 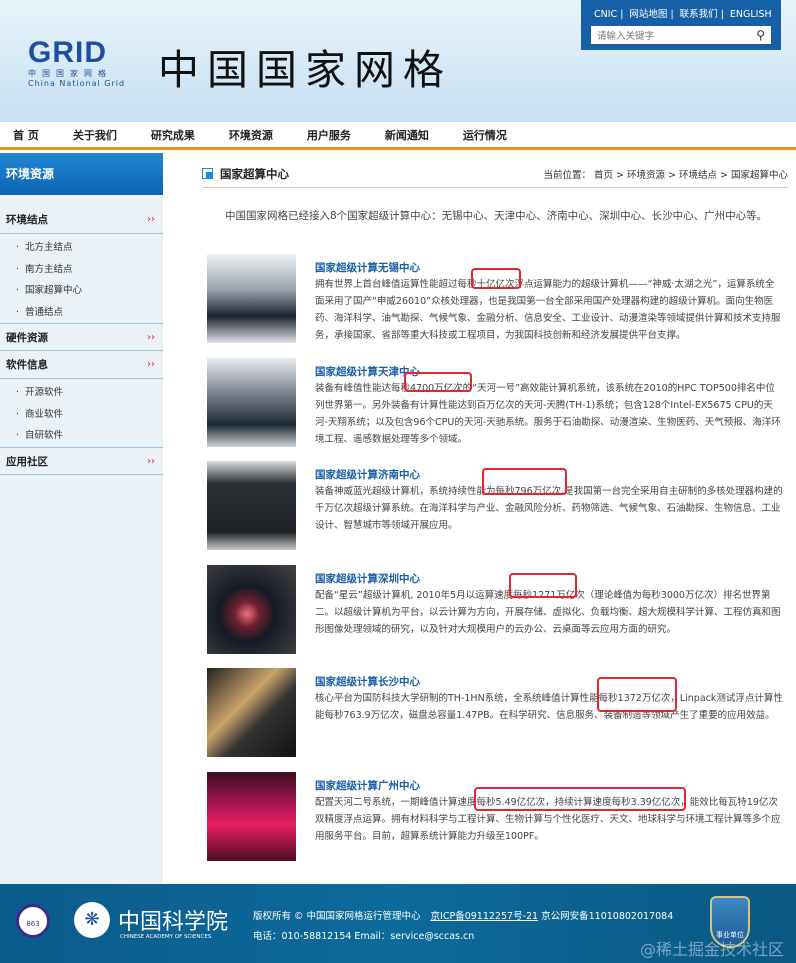 What do you see at coordinates (407, 134) in the screenshot?
I see `nav-news: 新闻通知` at bounding box center [407, 134].